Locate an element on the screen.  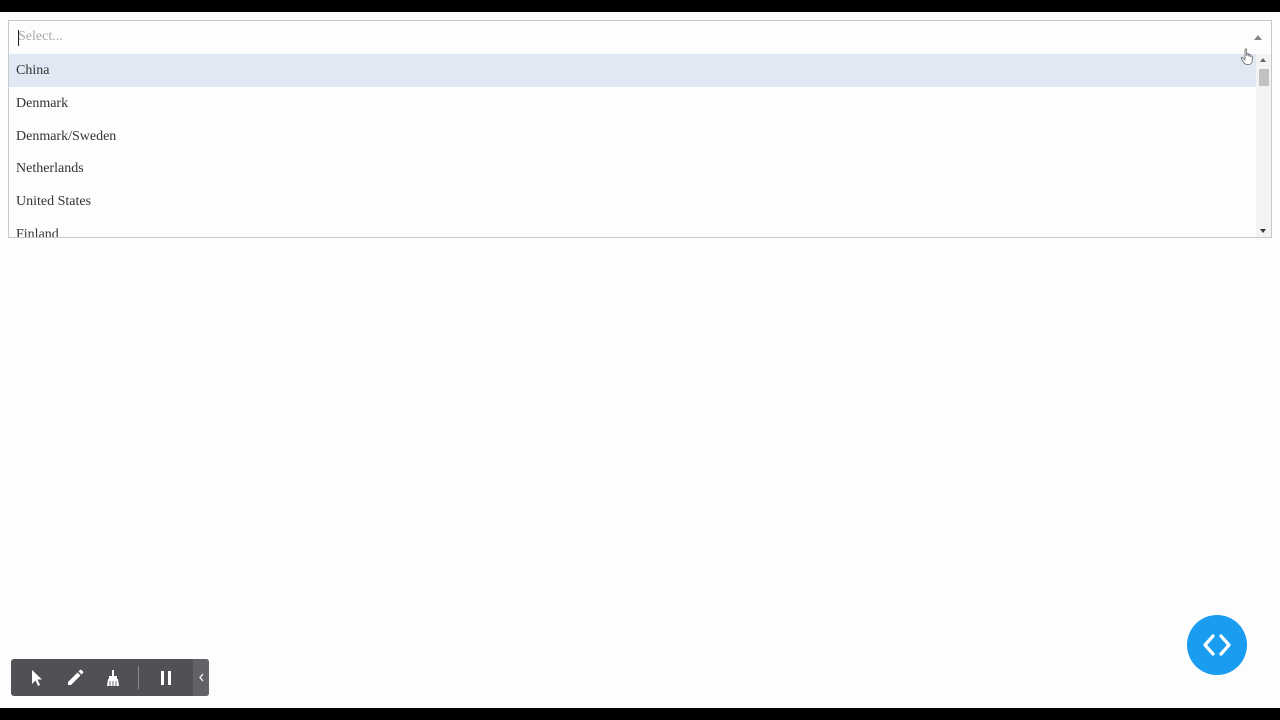
draw-tool-button is located at coordinates (75, 677).